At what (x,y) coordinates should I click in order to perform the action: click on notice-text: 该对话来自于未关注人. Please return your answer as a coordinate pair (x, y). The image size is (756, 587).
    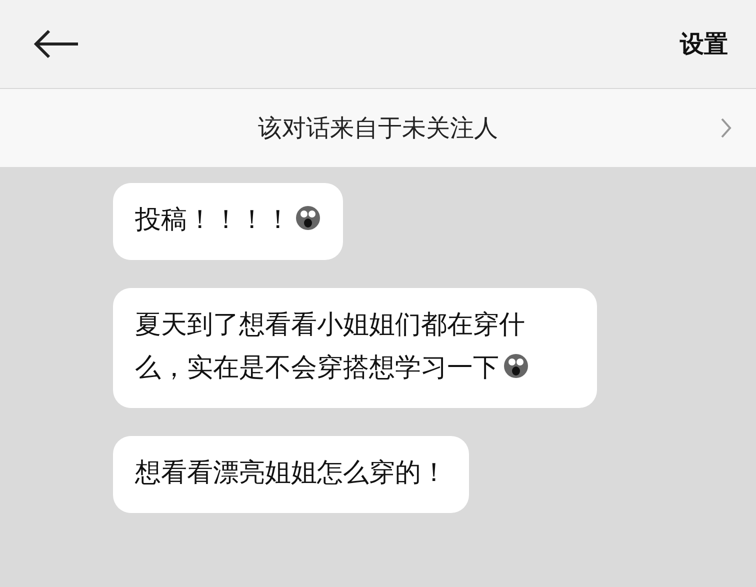
    Looking at the image, I should click on (378, 128).